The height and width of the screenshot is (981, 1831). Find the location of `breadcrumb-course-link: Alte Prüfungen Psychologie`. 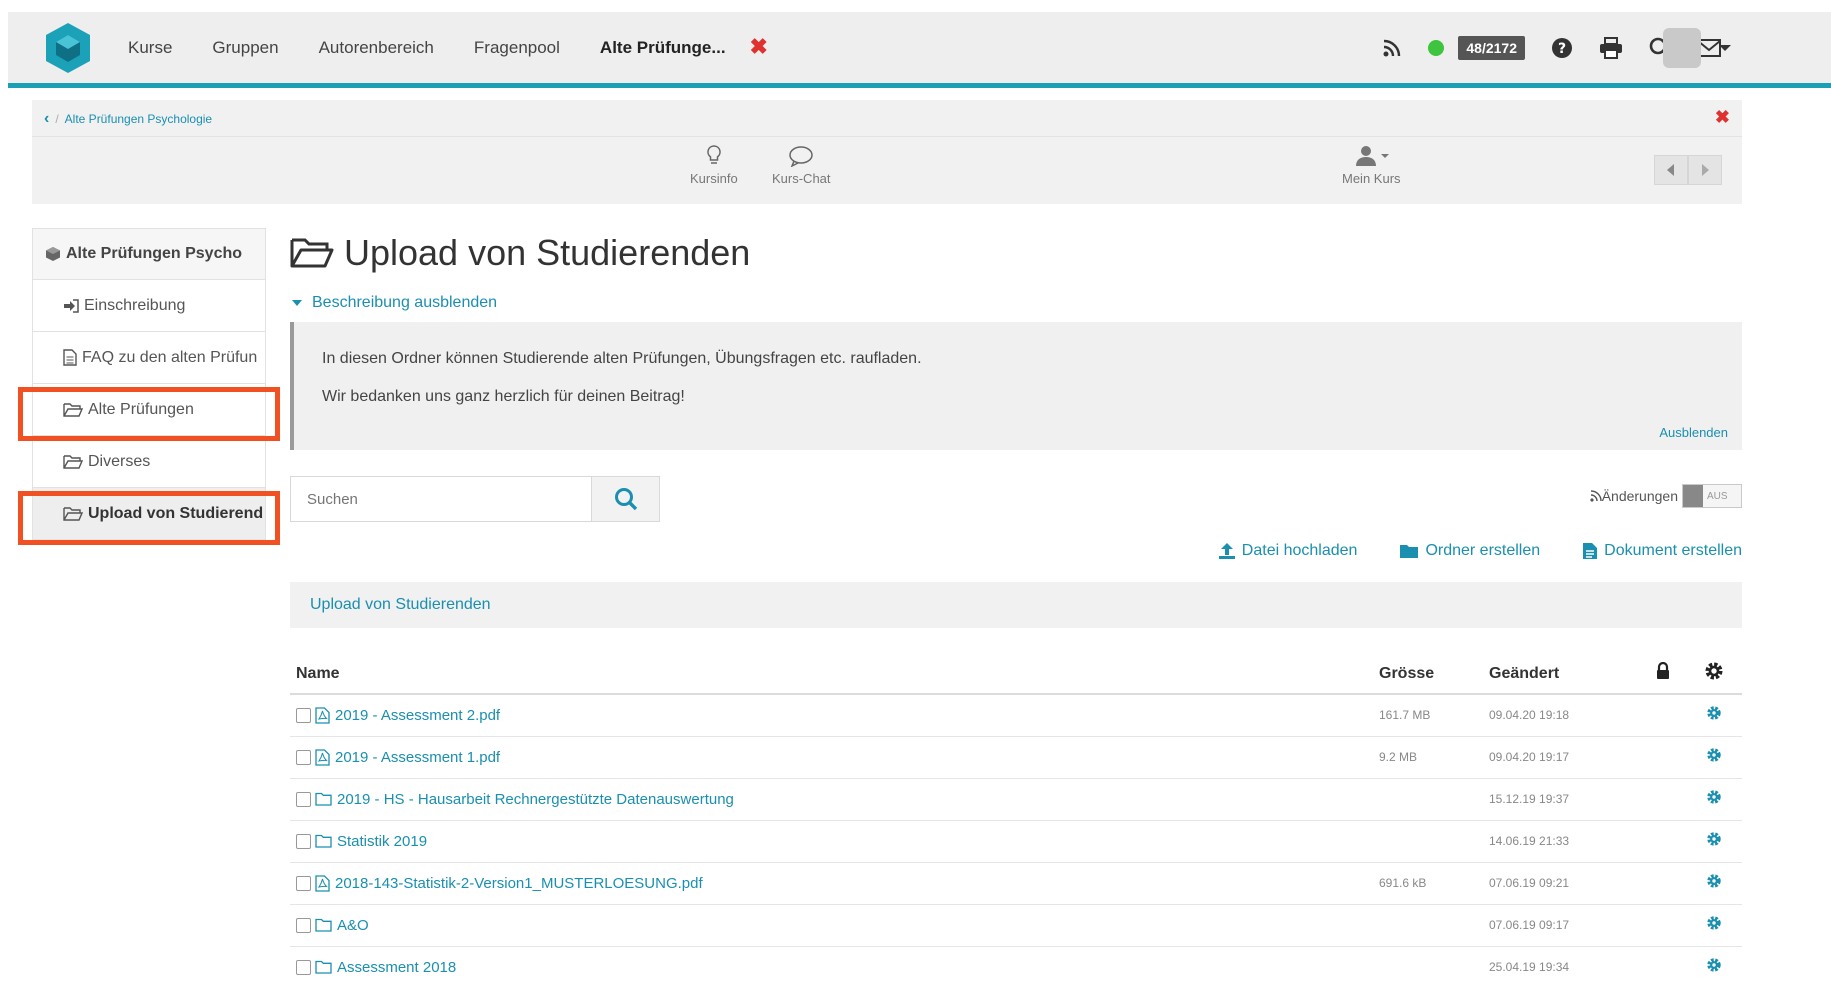

breadcrumb-course-link: Alte Prüfungen Psychologie is located at coordinates (138, 119).